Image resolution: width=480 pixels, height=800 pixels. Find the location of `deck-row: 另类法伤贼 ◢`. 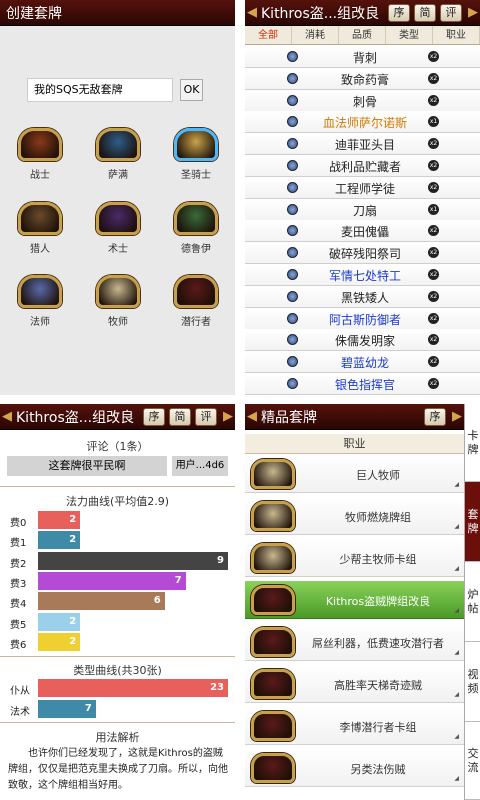

deck-row: 另类法伤贼 ◢ is located at coordinates (354, 768).